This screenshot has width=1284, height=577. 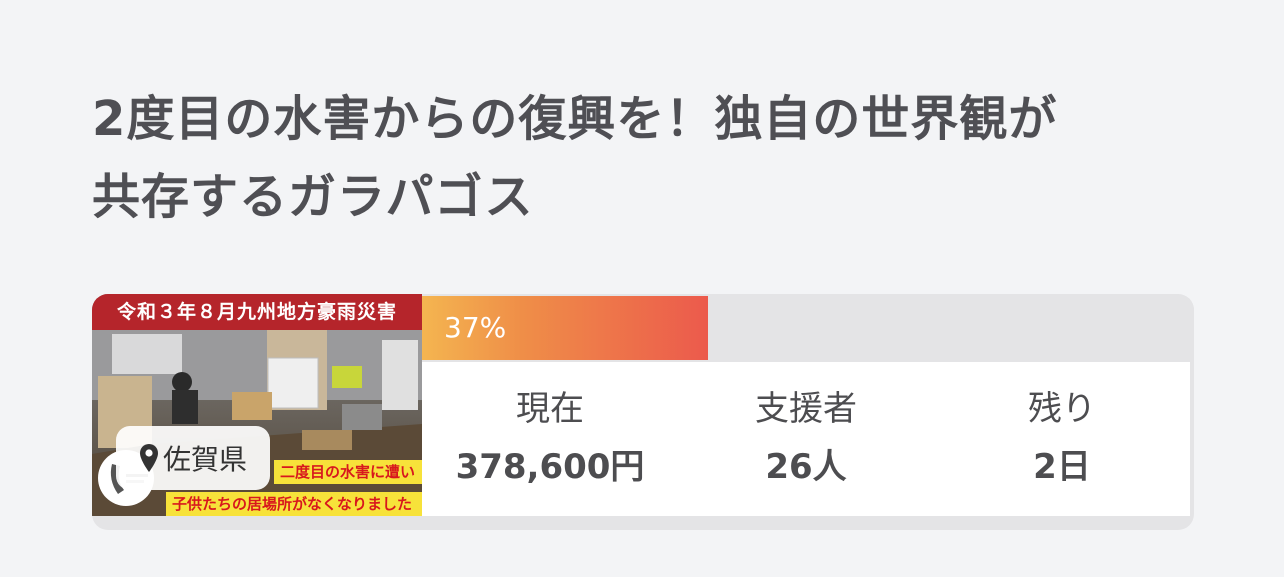 What do you see at coordinates (806, 467) in the screenshot?
I see `stat-supporters-value: 26人` at bounding box center [806, 467].